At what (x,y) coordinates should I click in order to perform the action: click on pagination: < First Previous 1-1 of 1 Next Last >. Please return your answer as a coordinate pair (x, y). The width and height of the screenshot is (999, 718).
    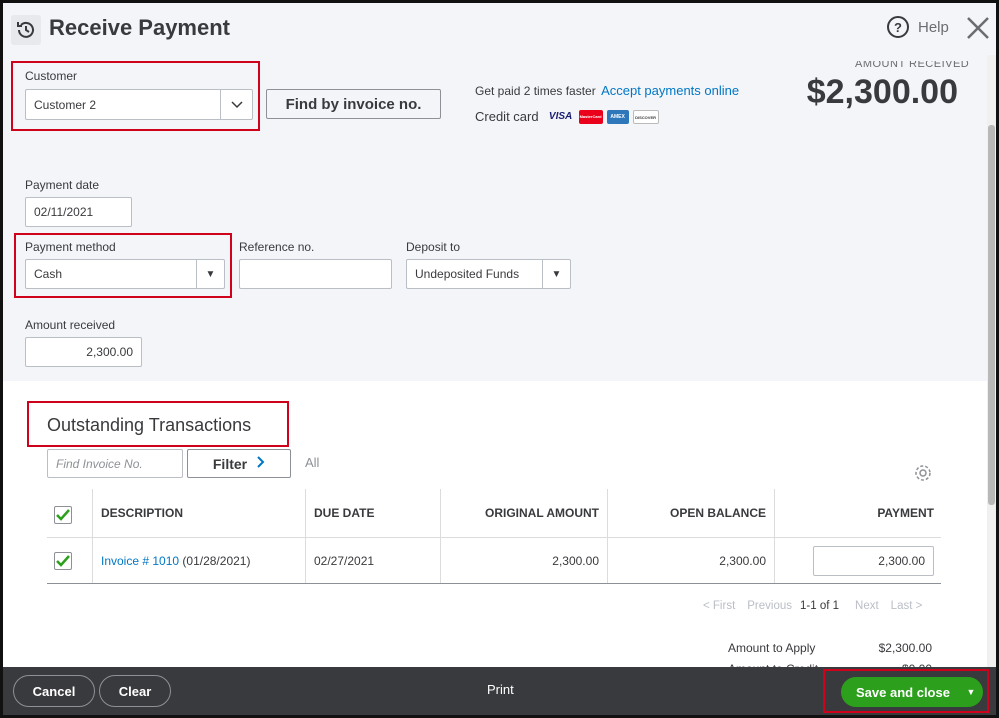
    Looking at the image, I should click on (812, 606).